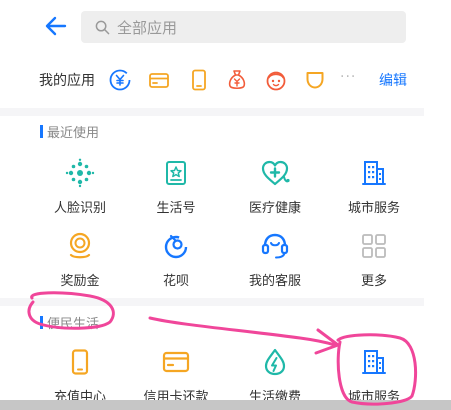  What do you see at coordinates (244, 335) in the screenshot?
I see `annotation-arrow` at bounding box center [244, 335].